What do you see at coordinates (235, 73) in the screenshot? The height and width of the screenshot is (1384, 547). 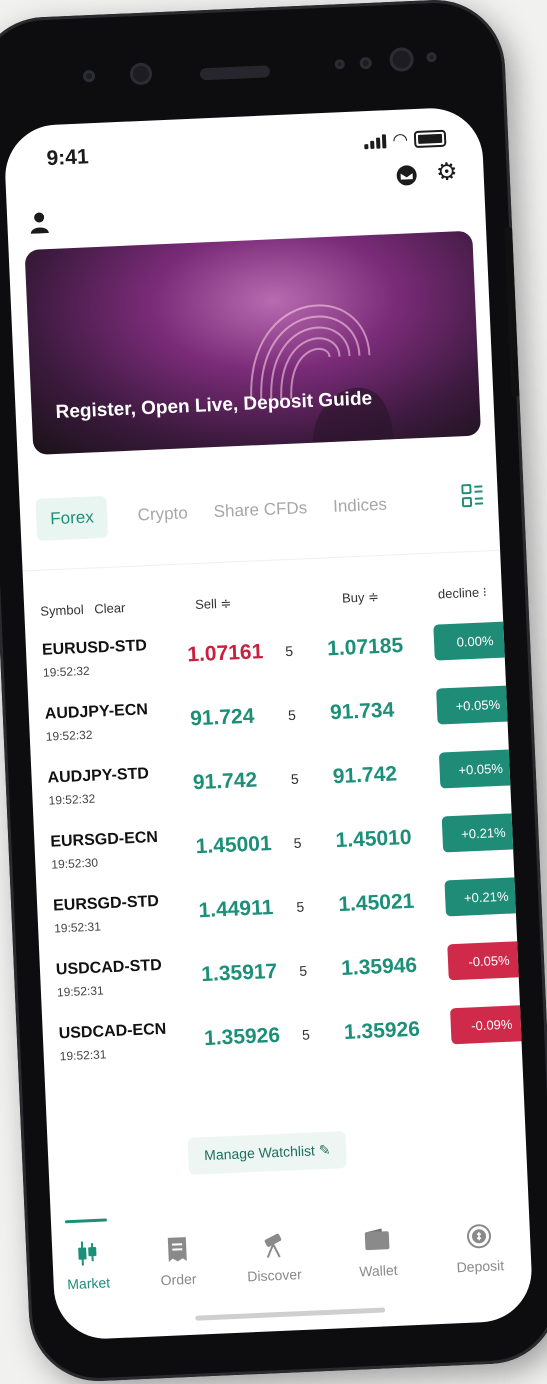 I see `earpiece-speaker` at bounding box center [235, 73].